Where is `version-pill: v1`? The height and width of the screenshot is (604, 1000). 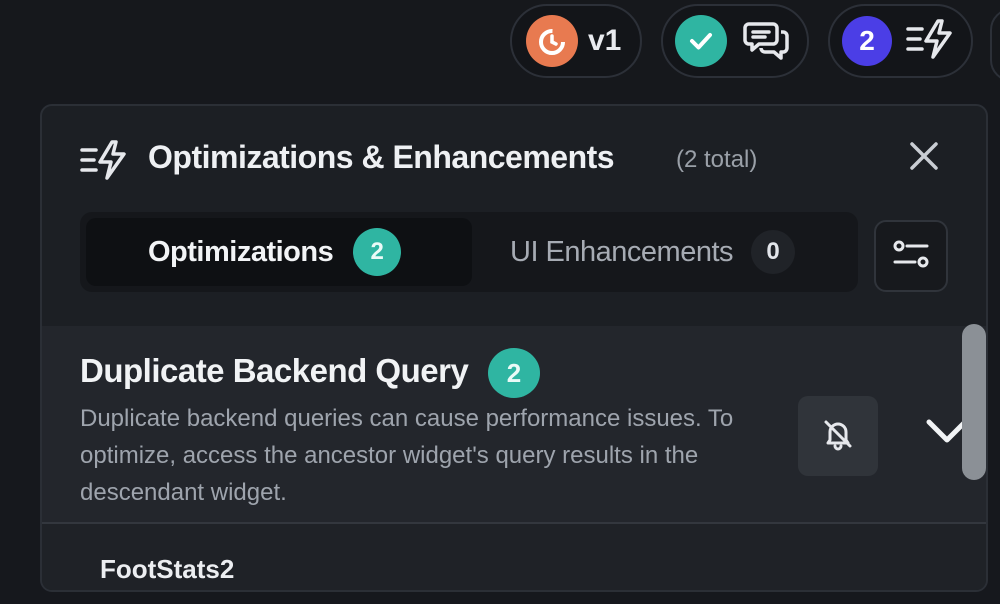 version-pill: v1 is located at coordinates (576, 41).